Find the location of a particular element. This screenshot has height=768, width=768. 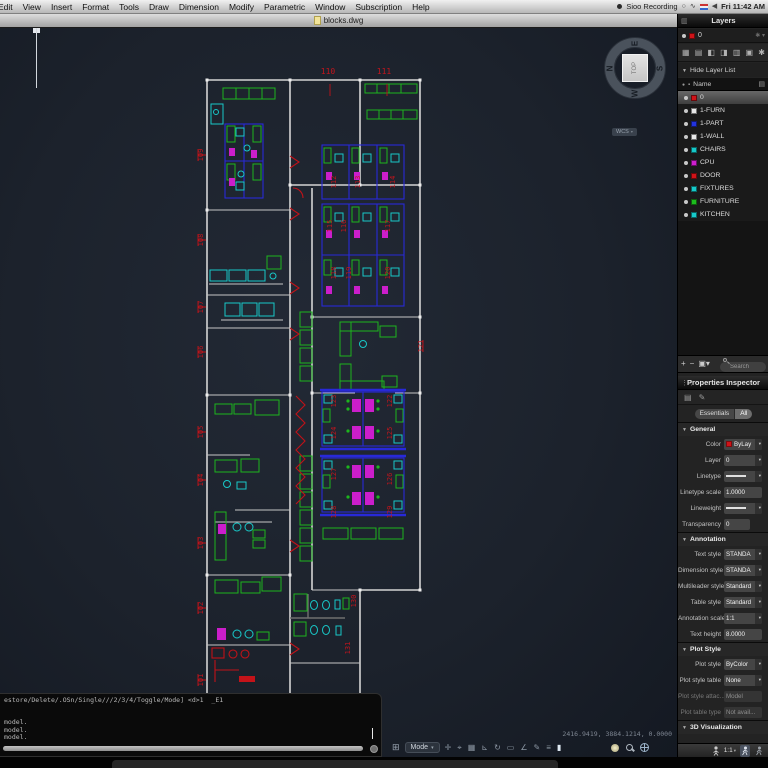

window-title-bar: blocks.dwg is located at coordinates (338, 21).